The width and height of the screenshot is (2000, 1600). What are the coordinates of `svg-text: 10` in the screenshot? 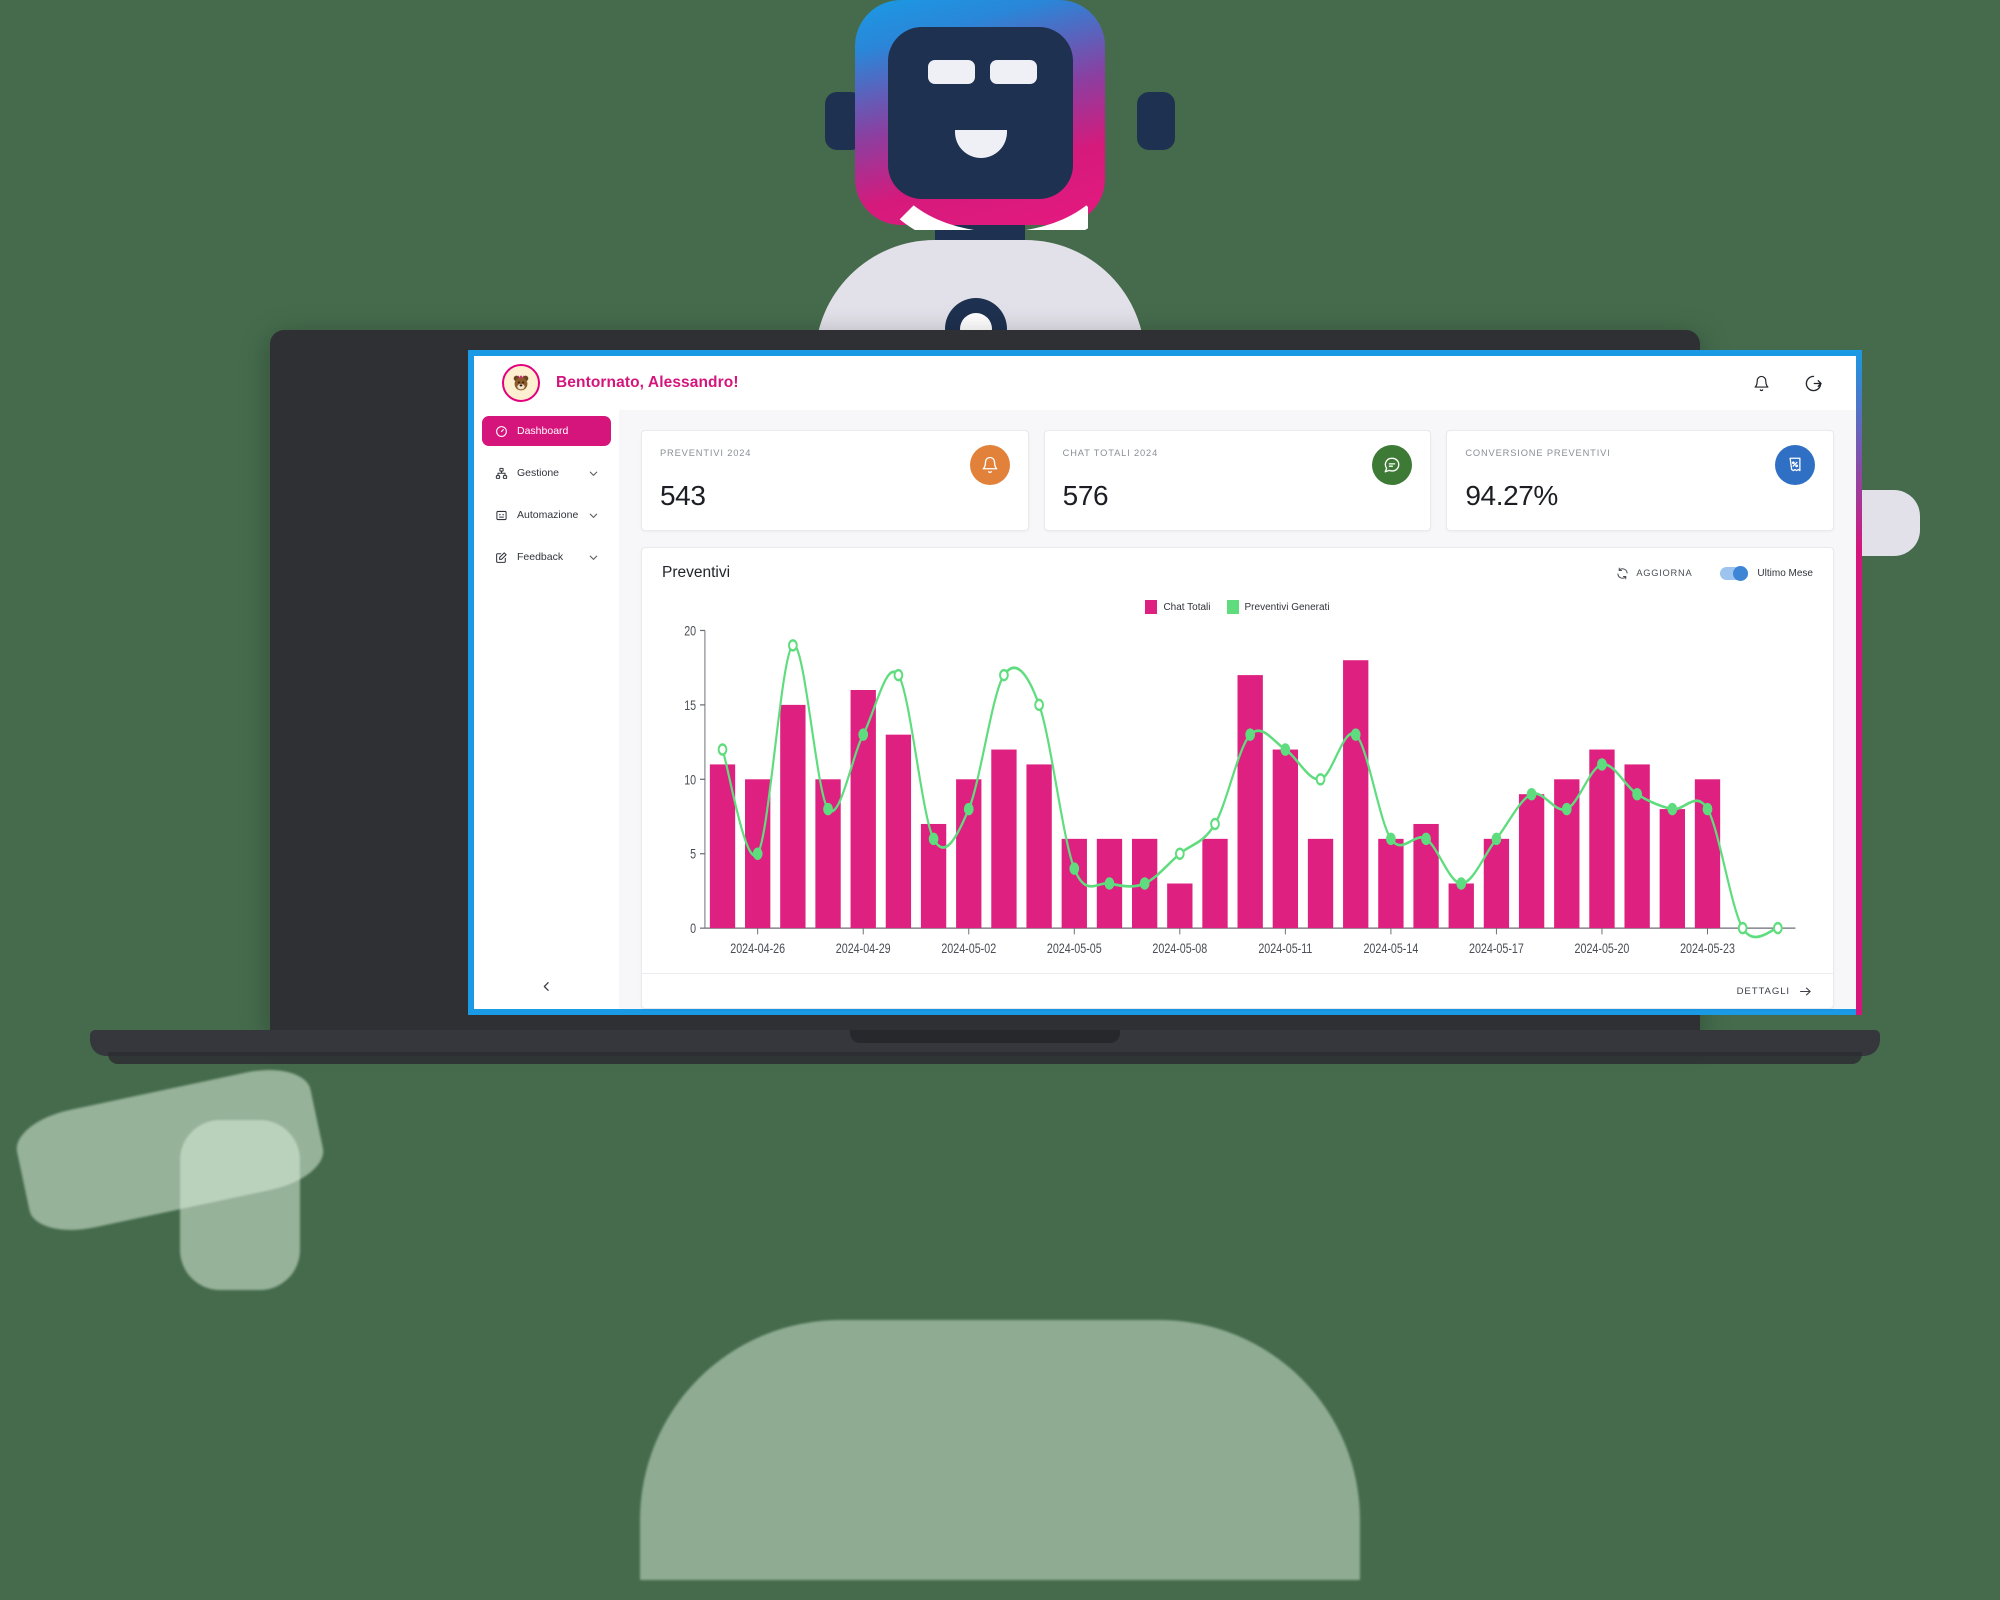 It's located at (690, 780).